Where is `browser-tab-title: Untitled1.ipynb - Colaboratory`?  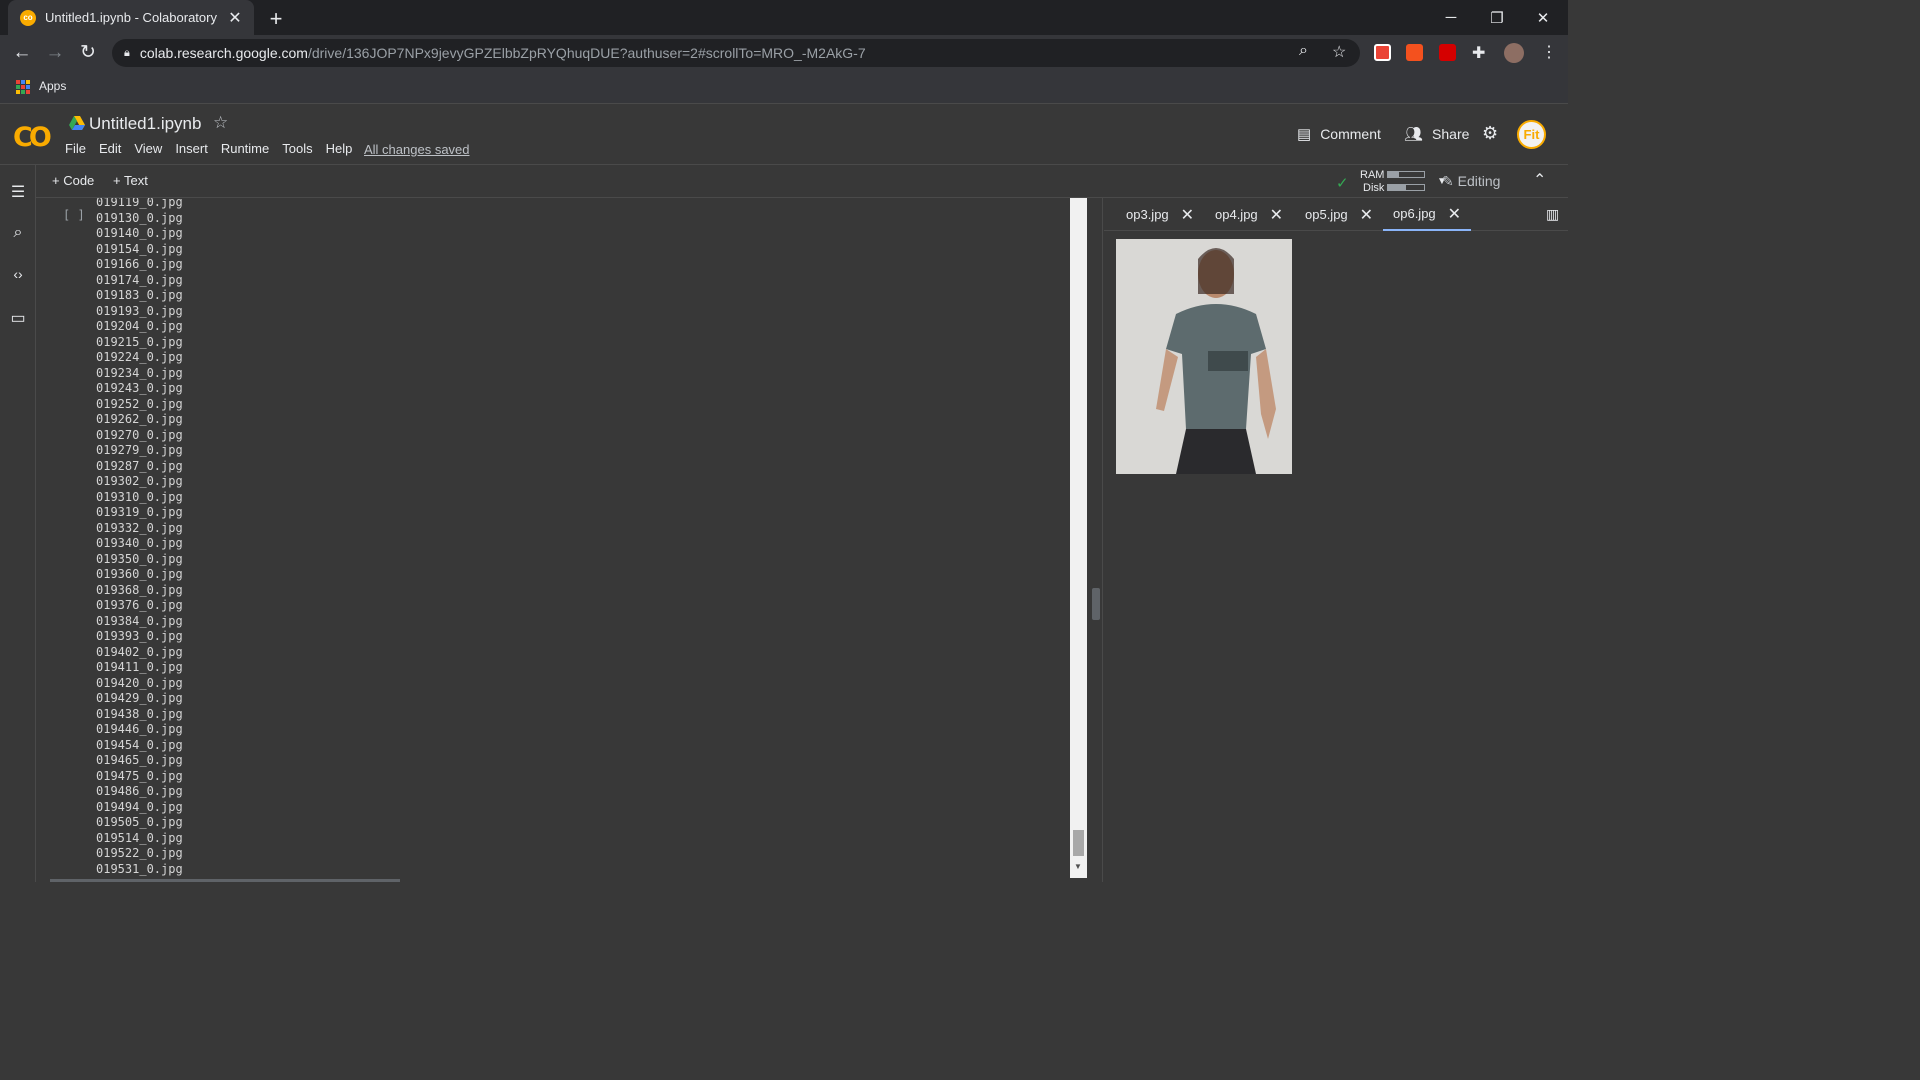
browser-tab-title: Untitled1.ipynb - Colaboratory is located at coordinates (131, 17).